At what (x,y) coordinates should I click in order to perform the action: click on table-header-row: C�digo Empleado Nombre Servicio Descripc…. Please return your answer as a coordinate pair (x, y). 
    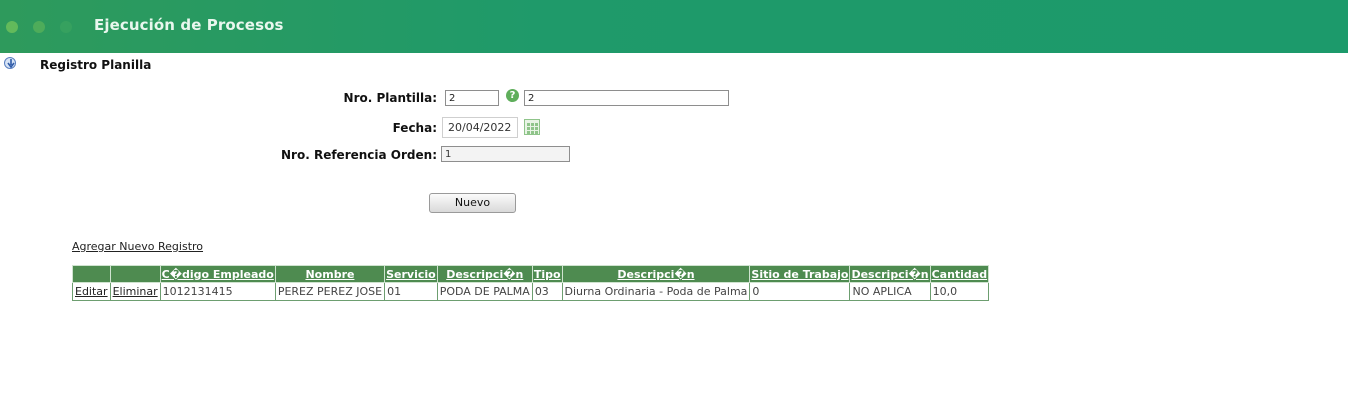
    Looking at the image, I should click on (531, 274).